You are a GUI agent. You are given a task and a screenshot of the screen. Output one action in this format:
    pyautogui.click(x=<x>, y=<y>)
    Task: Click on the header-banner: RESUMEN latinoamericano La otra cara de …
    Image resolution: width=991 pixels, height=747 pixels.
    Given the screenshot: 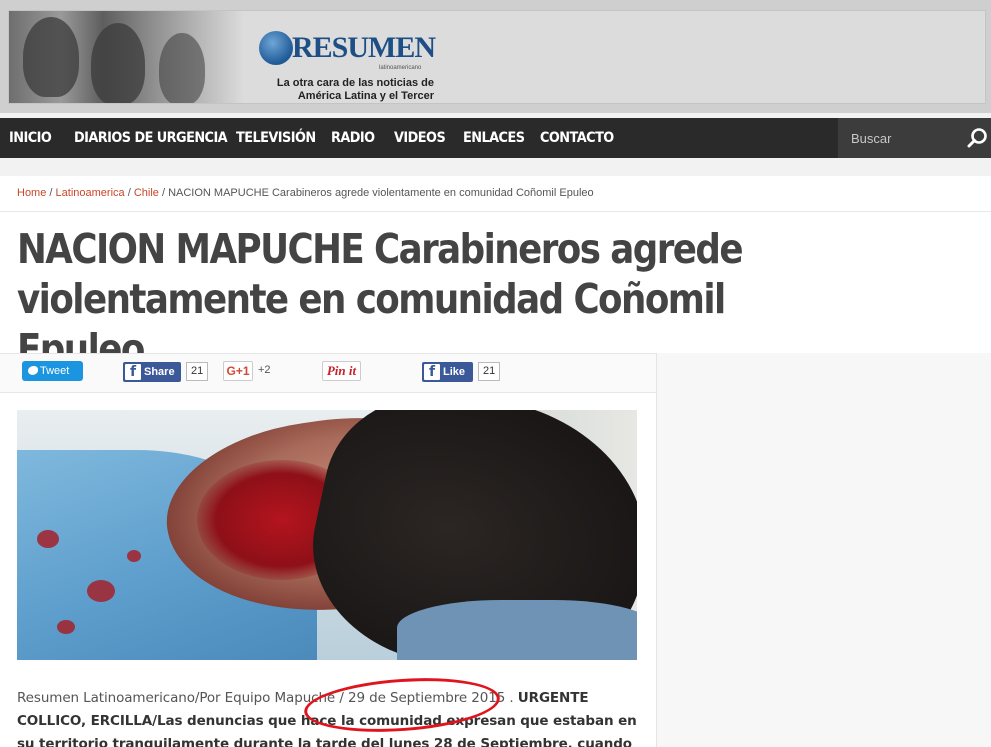 What is the action you would take?
    pyautogui.click(x=497, y=57)
    